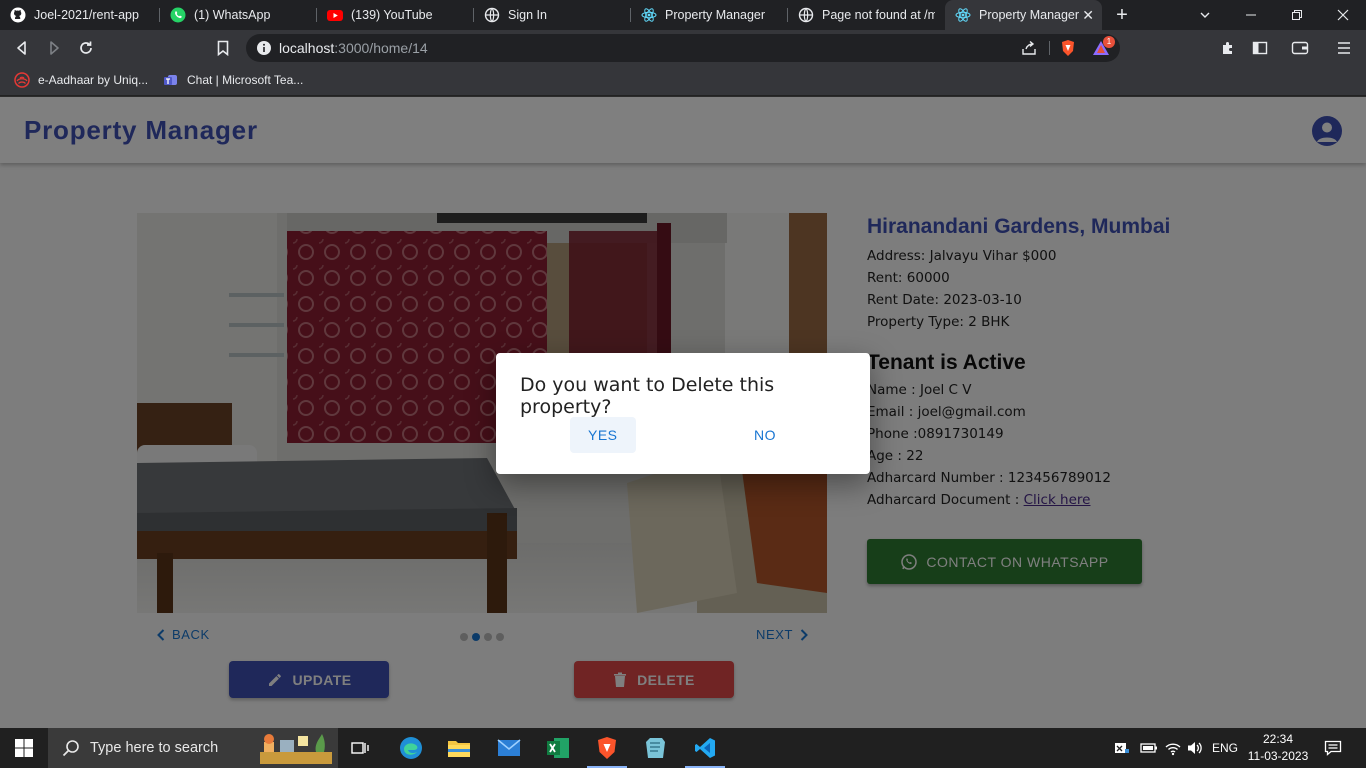 The height and width of the screenshot is (768, 1366). Describe the element at coordinates (1278, 739) in the screenshot. I see `clock-time: 22:34` at that location.